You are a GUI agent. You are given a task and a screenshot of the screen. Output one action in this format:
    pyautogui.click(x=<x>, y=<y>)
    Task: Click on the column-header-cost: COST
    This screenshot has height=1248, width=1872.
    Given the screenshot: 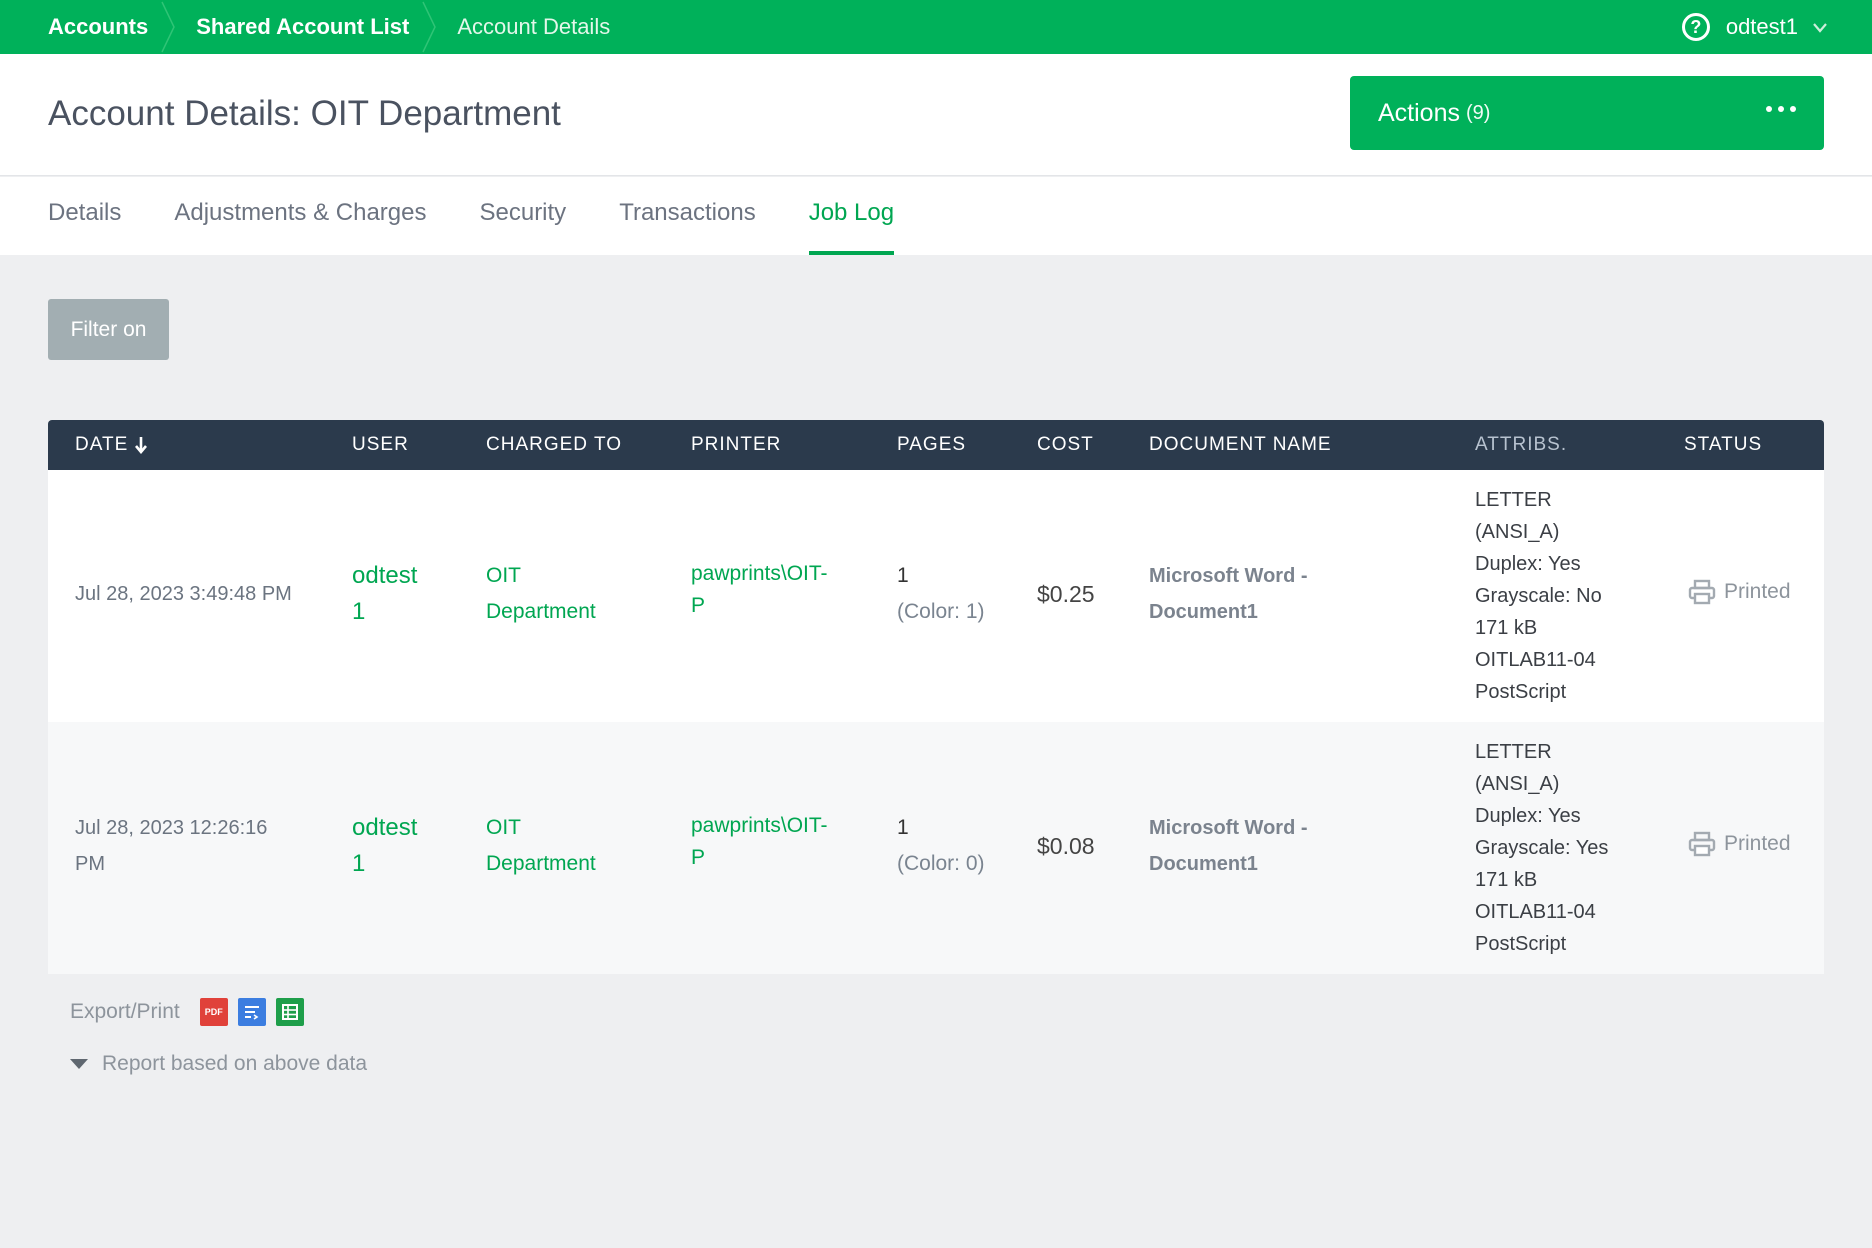 What is the action you would take?
    pyautogui.click(x=1065, y=445)
    